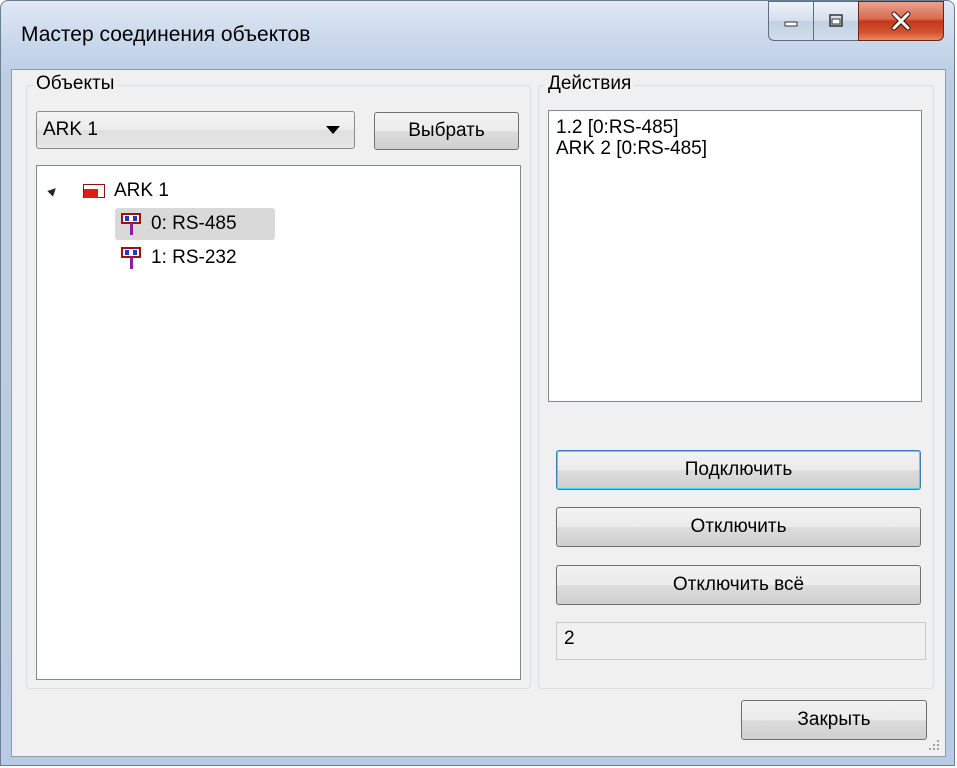 The width and height of the screenshot is (957, 768). I want to click on list-item: ARK 2 [0:RS-485], so click(735, 148).